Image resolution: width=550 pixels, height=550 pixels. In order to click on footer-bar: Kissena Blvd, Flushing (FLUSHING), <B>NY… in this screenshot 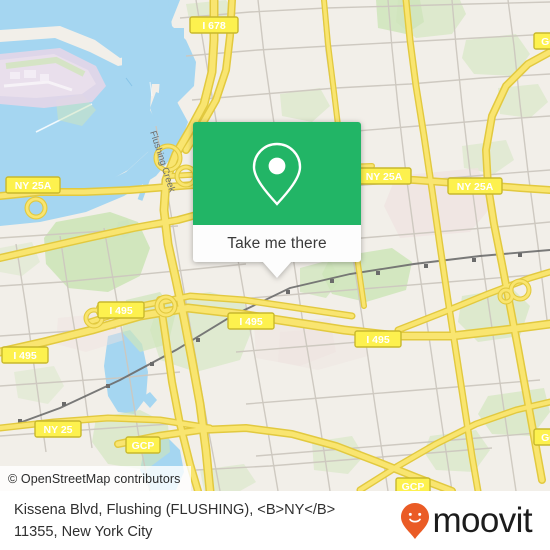, I will do `click(275, 520)`.